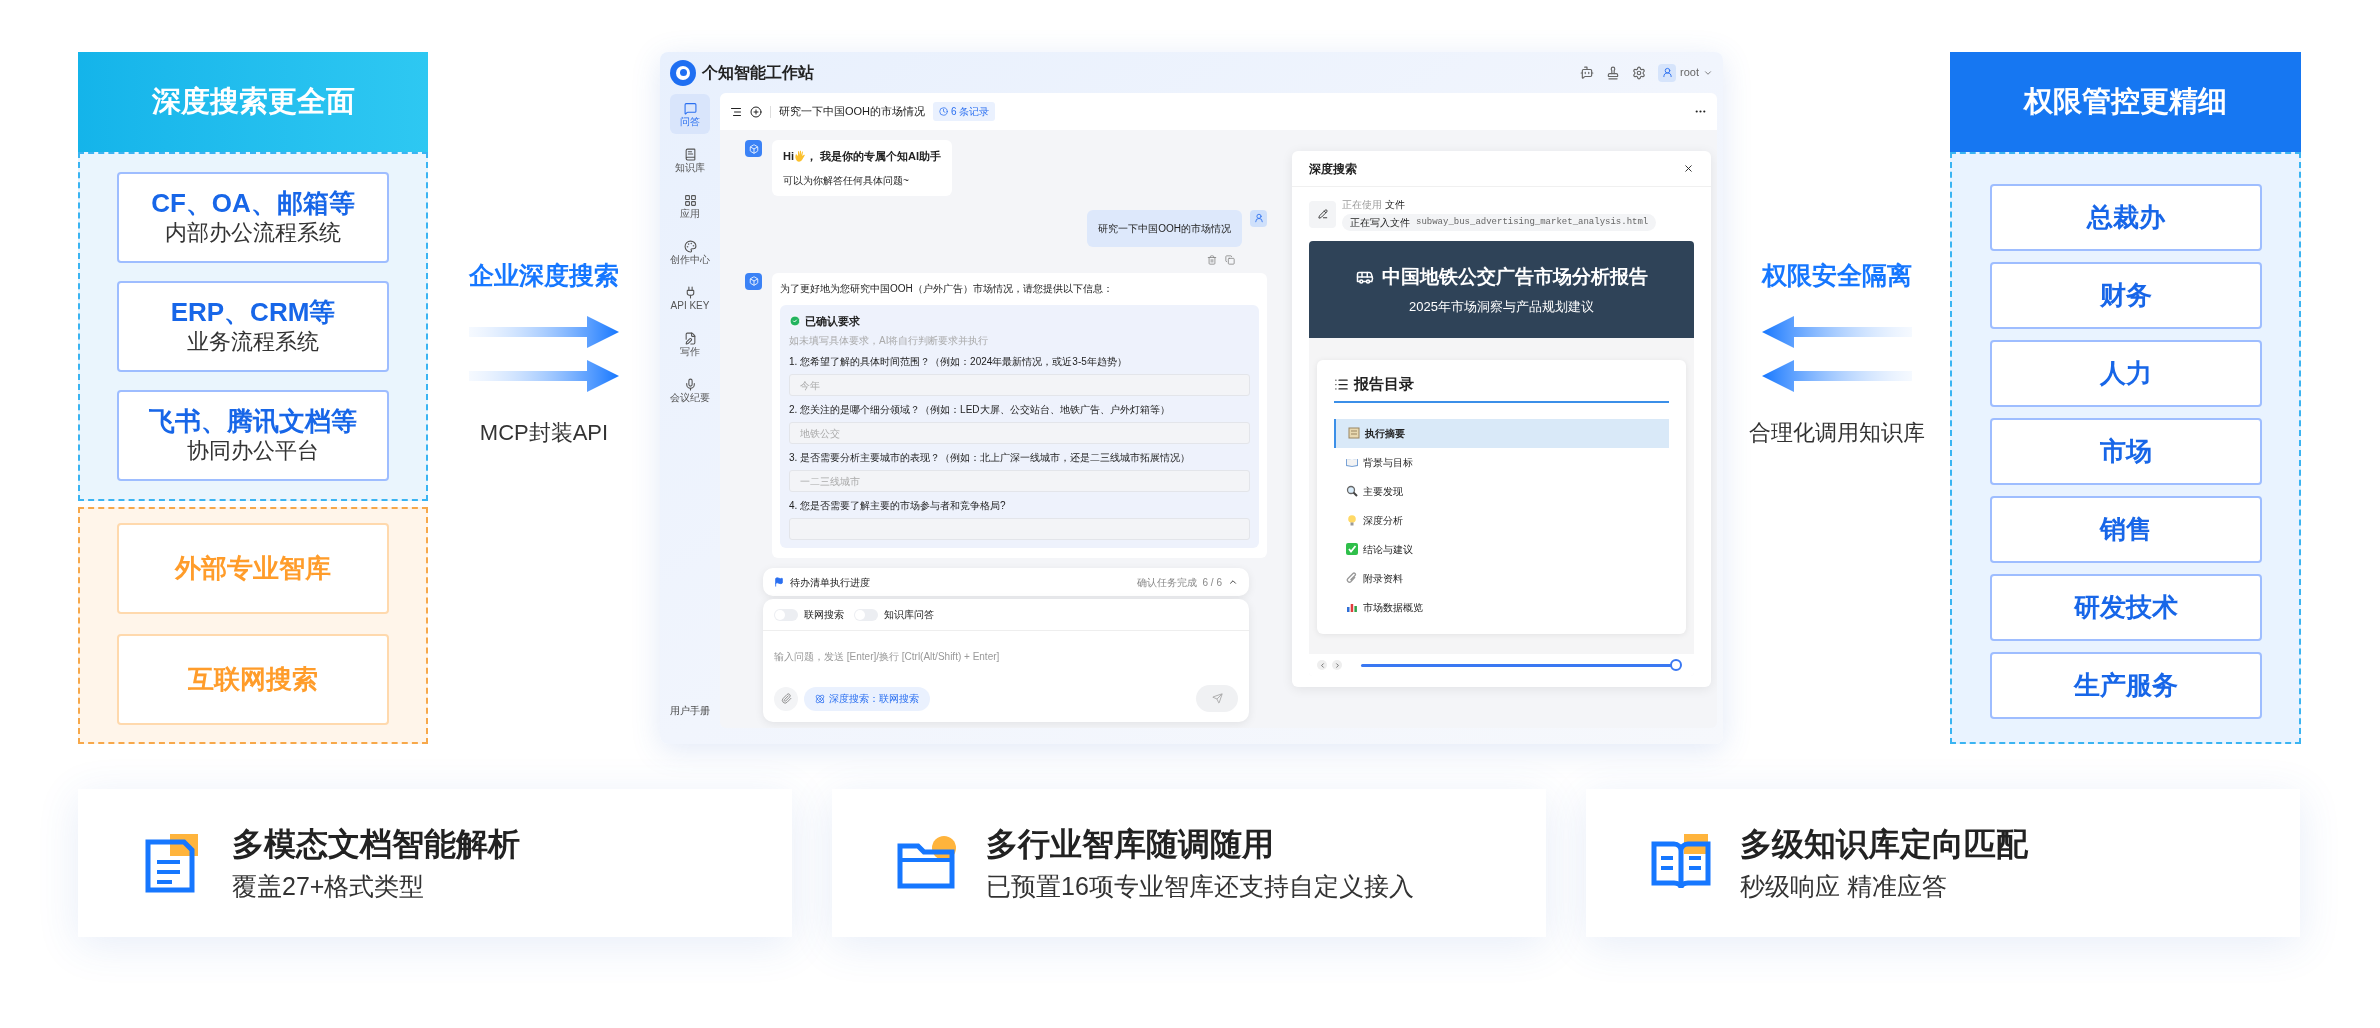 This screenshot has width=2380, height=1028. I want to click on report-title: 中国地铁公交广告市场分析报告, so click(1514, 276).